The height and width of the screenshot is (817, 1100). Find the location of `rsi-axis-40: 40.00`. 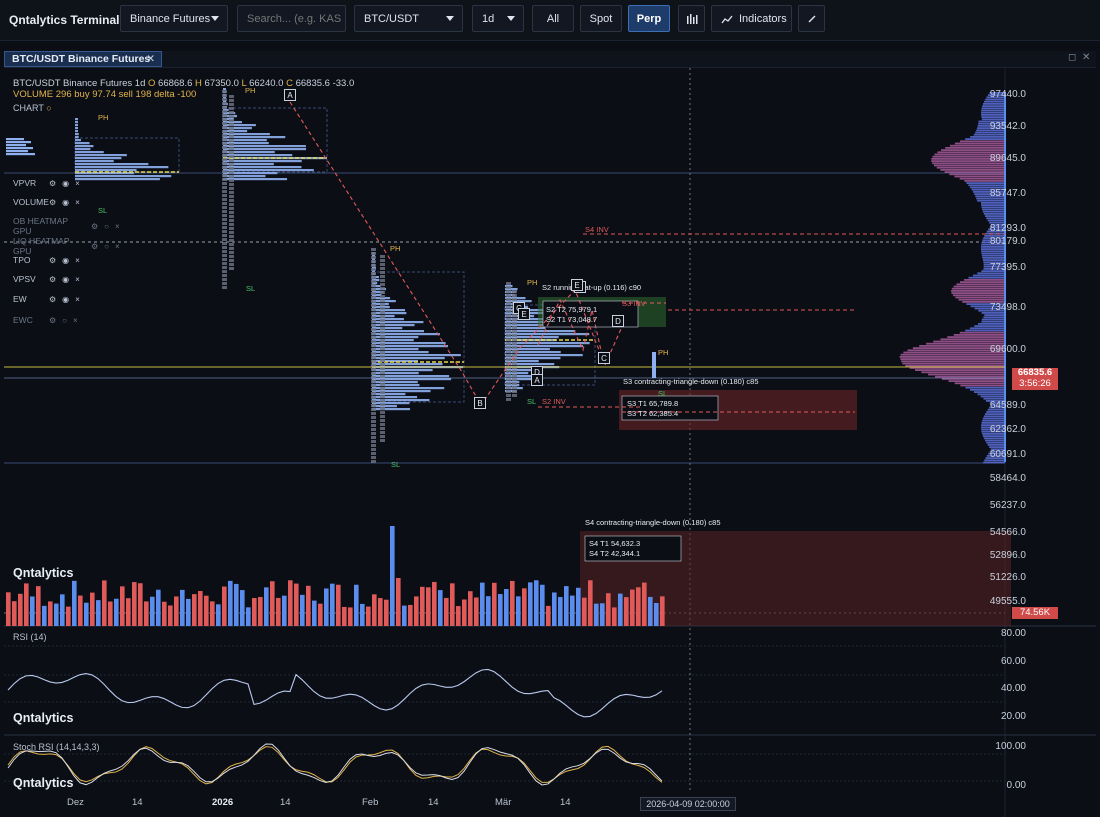

rsi-axis-40: 40.00 is located at coordinates (1013, 688).